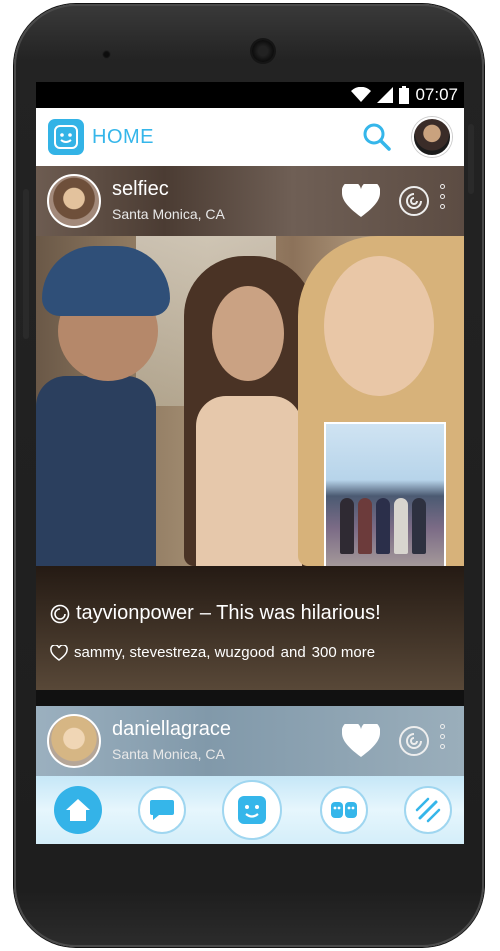 The image size is (500, 951). I want to click on nav-chat-button, so click(162, 810).